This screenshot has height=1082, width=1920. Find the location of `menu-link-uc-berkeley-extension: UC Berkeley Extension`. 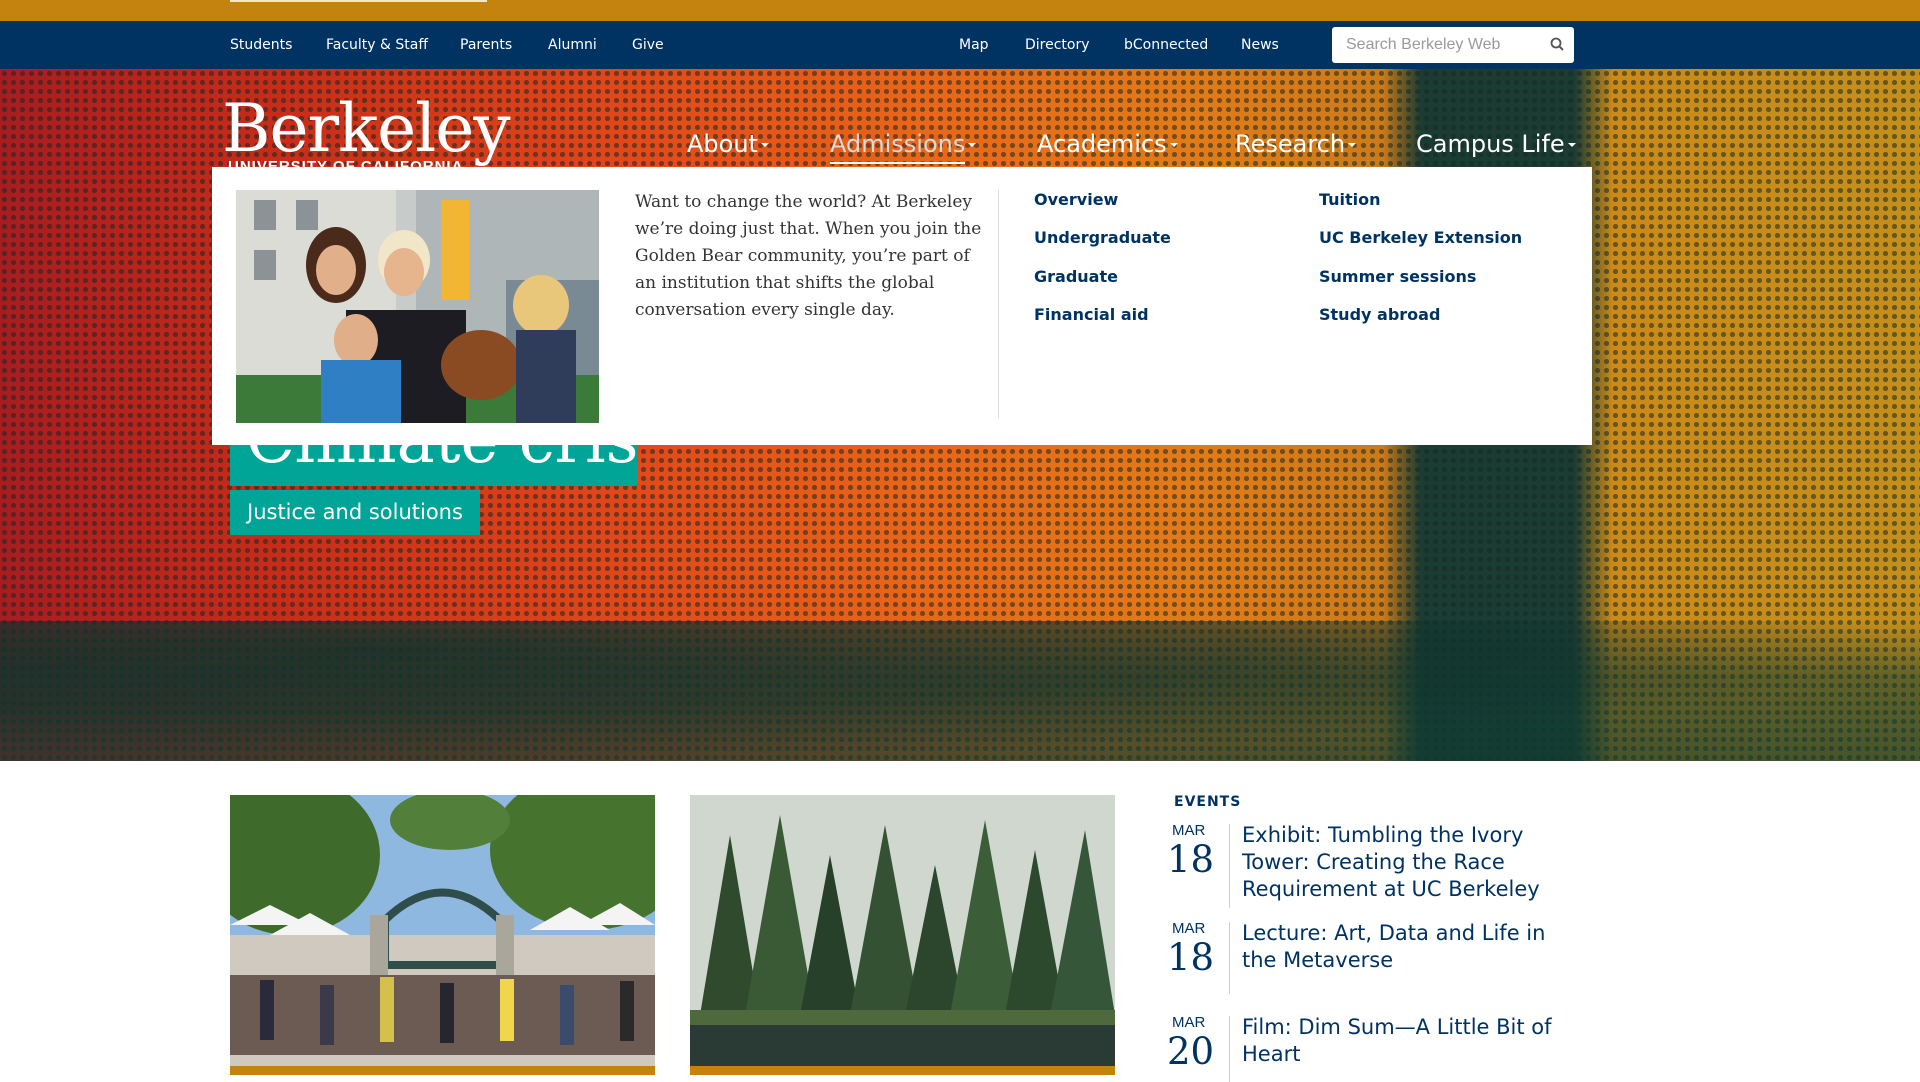

menu-link-uc-berkeley-extension: UC Berkeley Extension is located at coordinates (1420, 237).